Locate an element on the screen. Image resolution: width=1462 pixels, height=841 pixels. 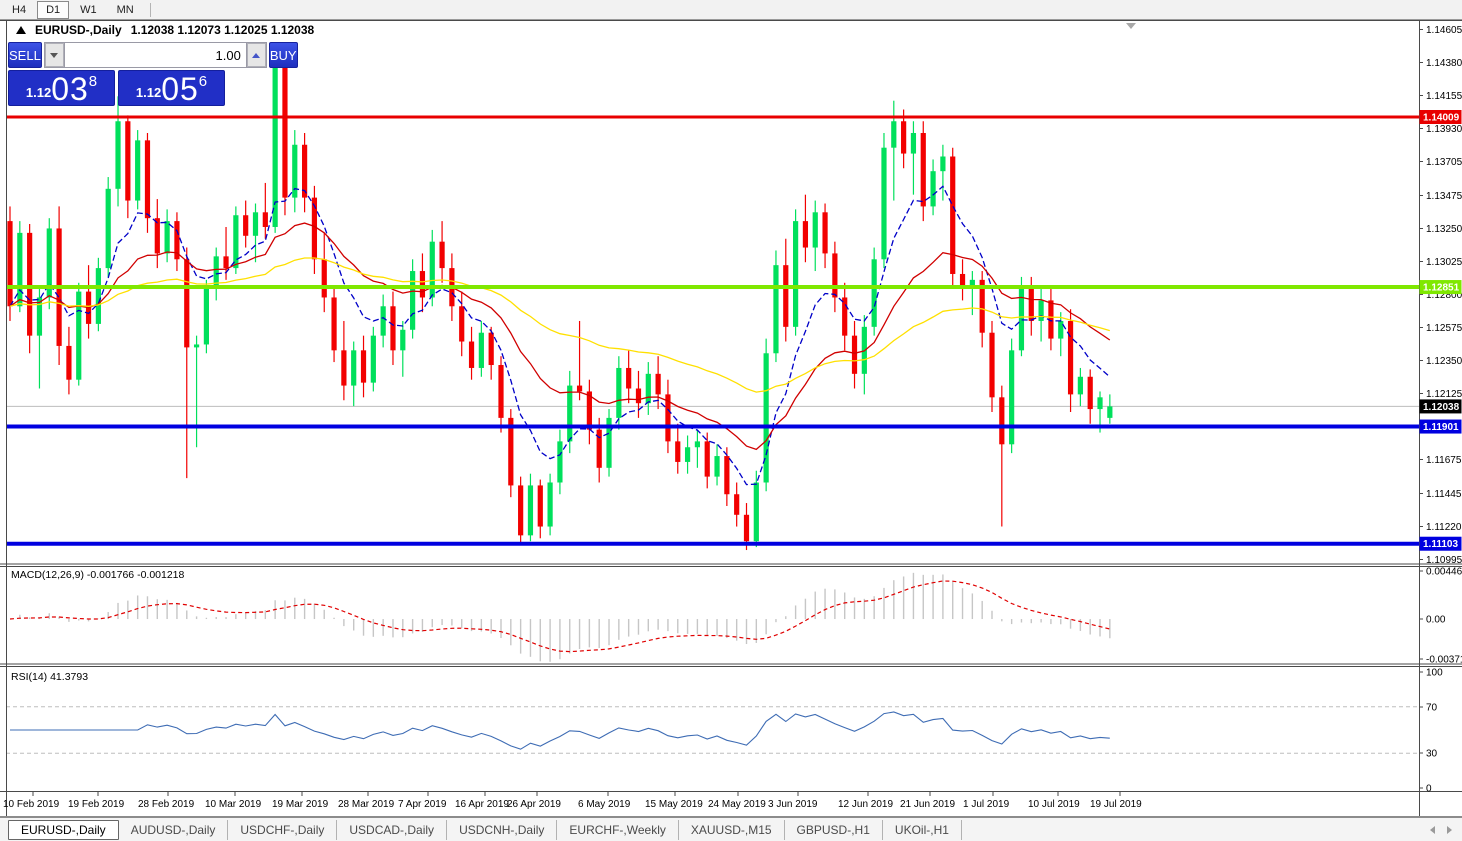
sell-price-panel: 1.12 03 8 is located at coordinates (61, 88).